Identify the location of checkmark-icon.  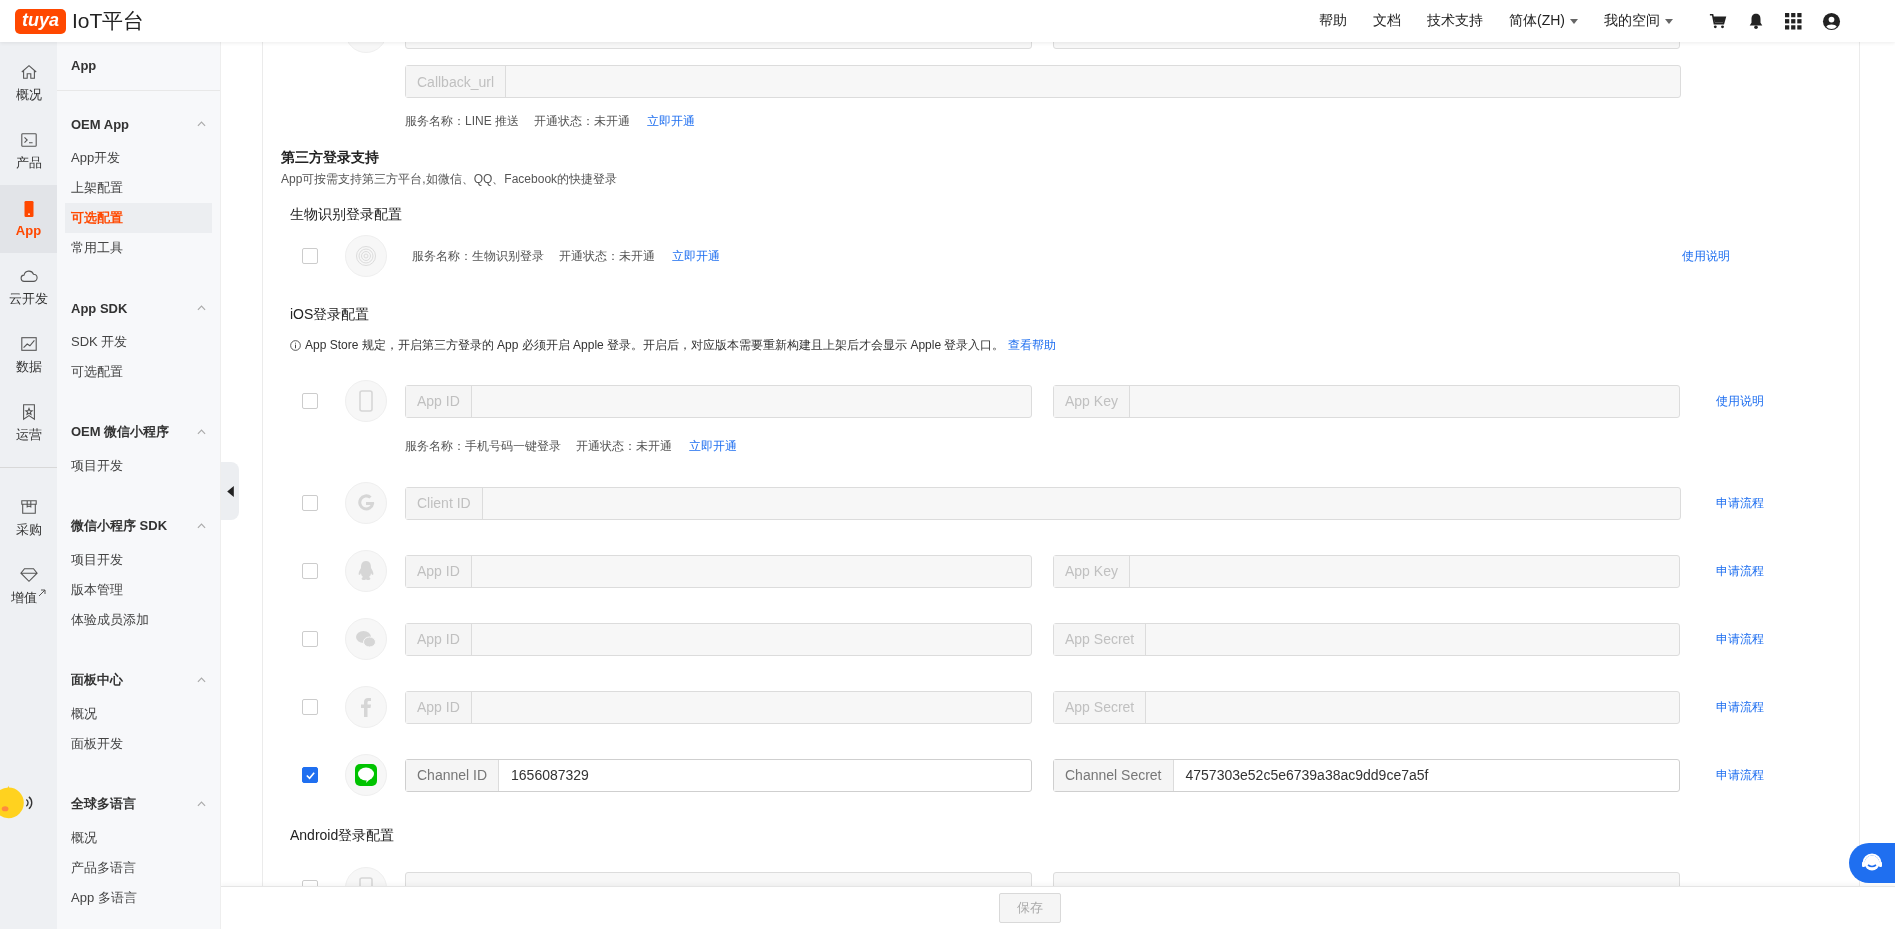
(310, 775).